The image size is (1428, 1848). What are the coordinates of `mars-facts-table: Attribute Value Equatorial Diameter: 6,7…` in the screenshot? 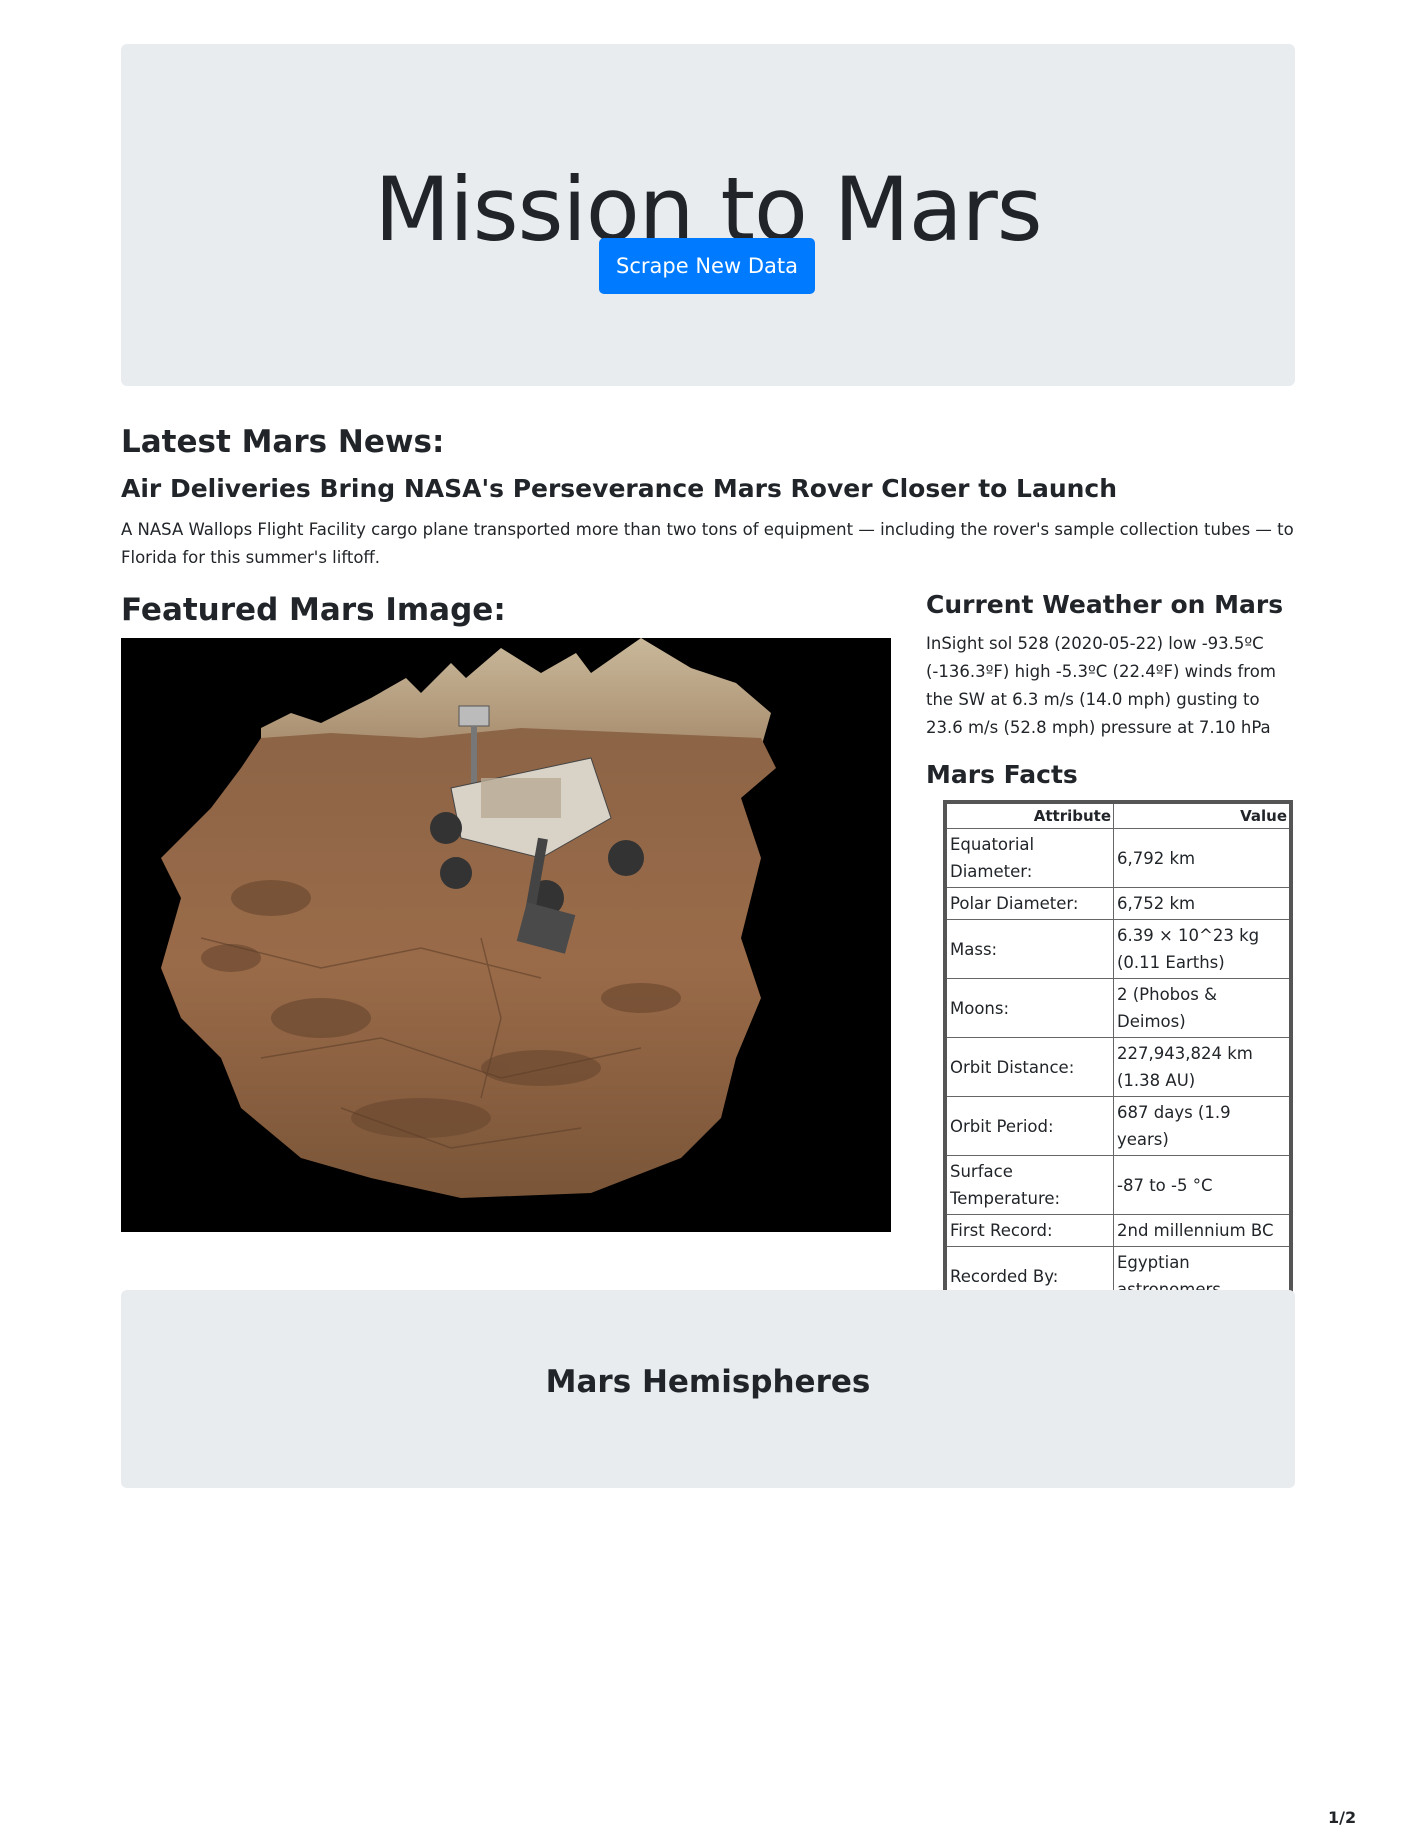 It's located at (1118, 1054).